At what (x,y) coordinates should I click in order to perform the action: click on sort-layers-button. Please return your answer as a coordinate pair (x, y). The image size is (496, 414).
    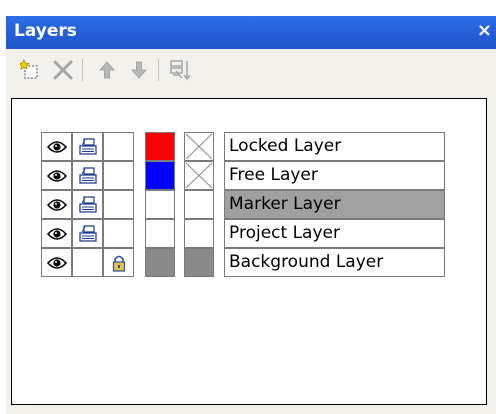
    Looking at the image, I should click on (181, 70).